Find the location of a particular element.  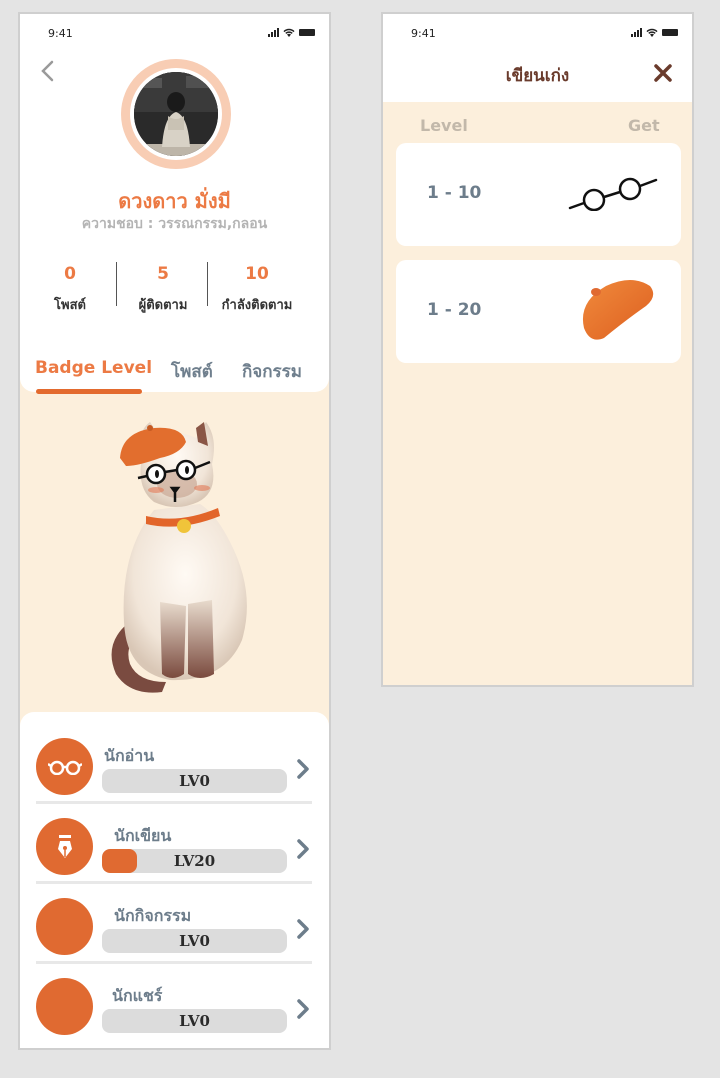

stat-followers-value: 5 is located at coordinates (163, 274).